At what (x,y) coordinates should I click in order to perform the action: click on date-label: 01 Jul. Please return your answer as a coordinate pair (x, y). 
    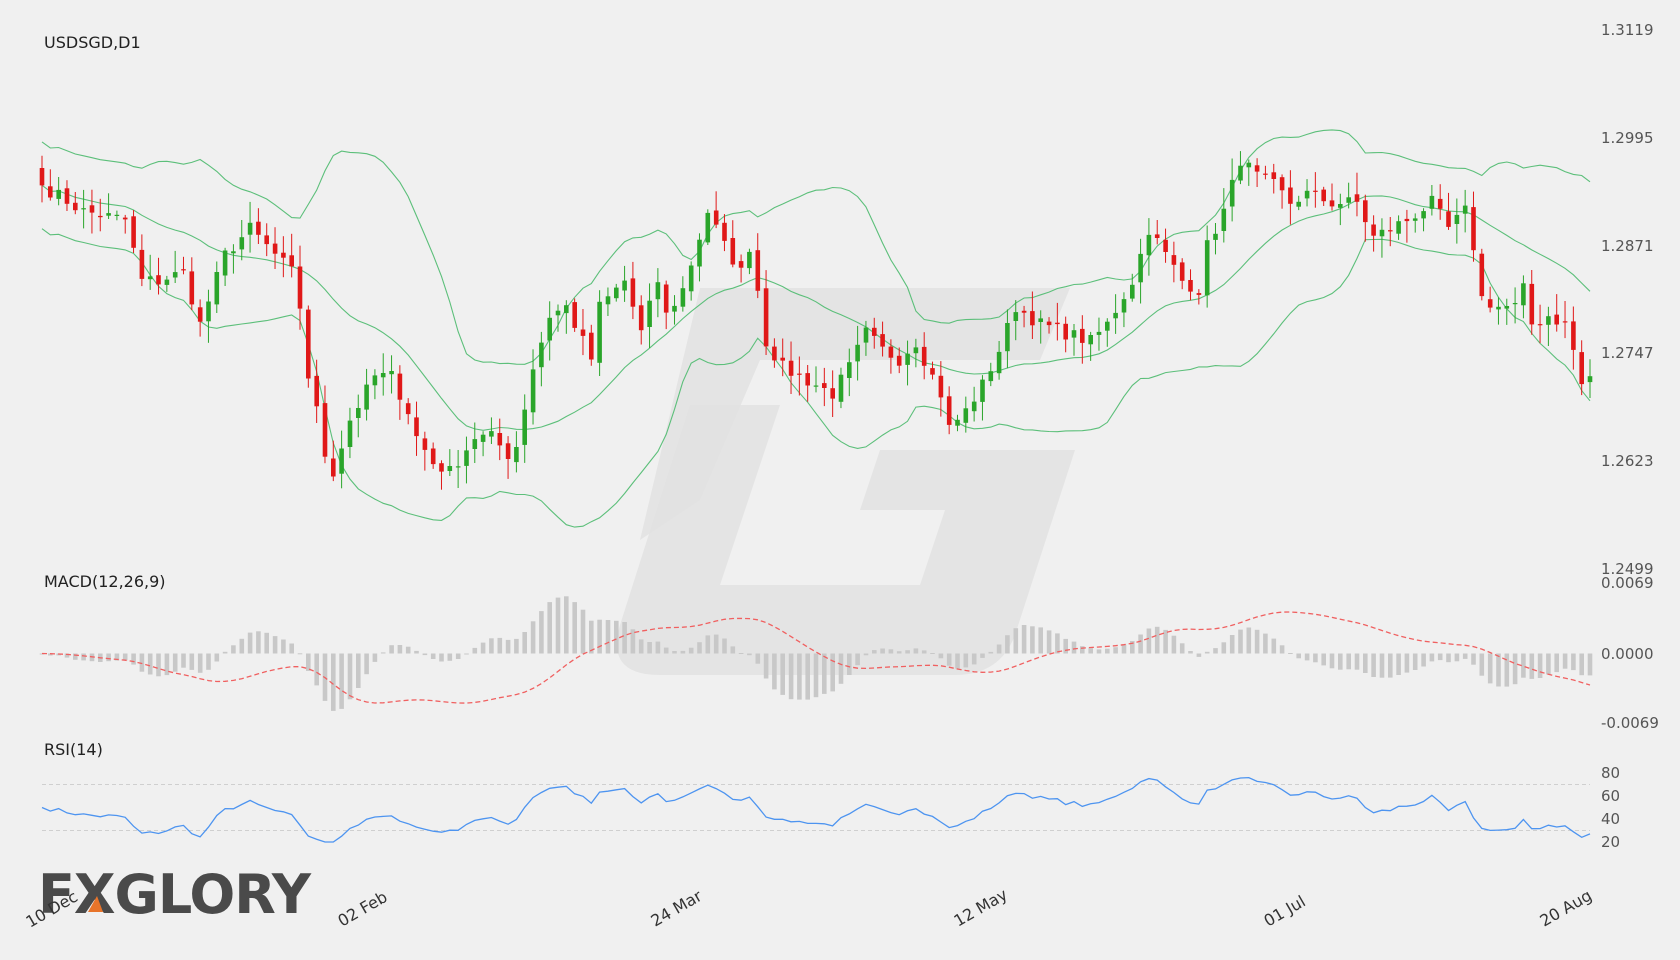
    Looking at the image, I should click on (1285, 911).